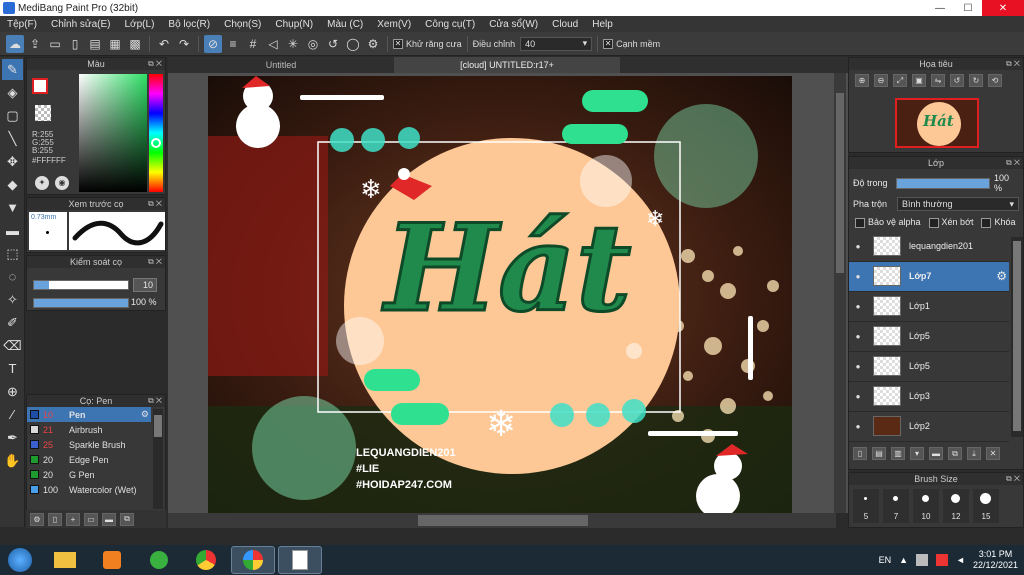  Describe the element at coordinates (81, 24) in the screenshot. I see `menu-edit: Chỉnh sửa(E)` at that location.